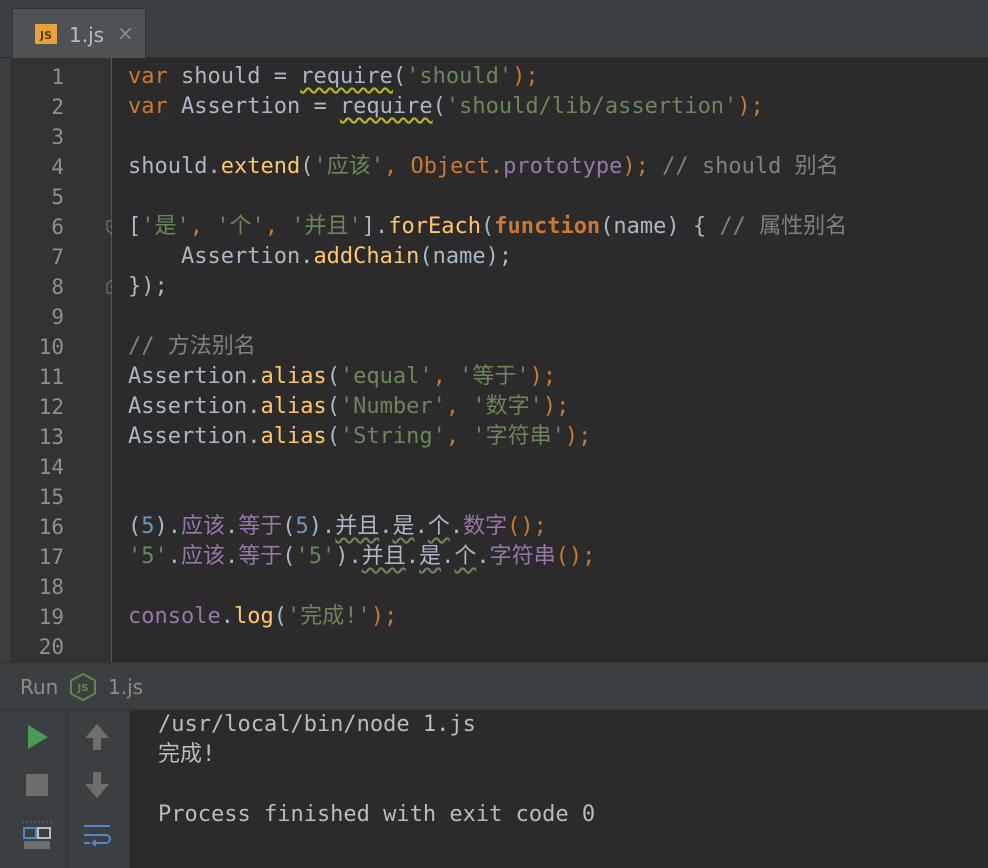 This screenshot has width=988, height=868. I want to click on line-number: 4, so click(57, 167).